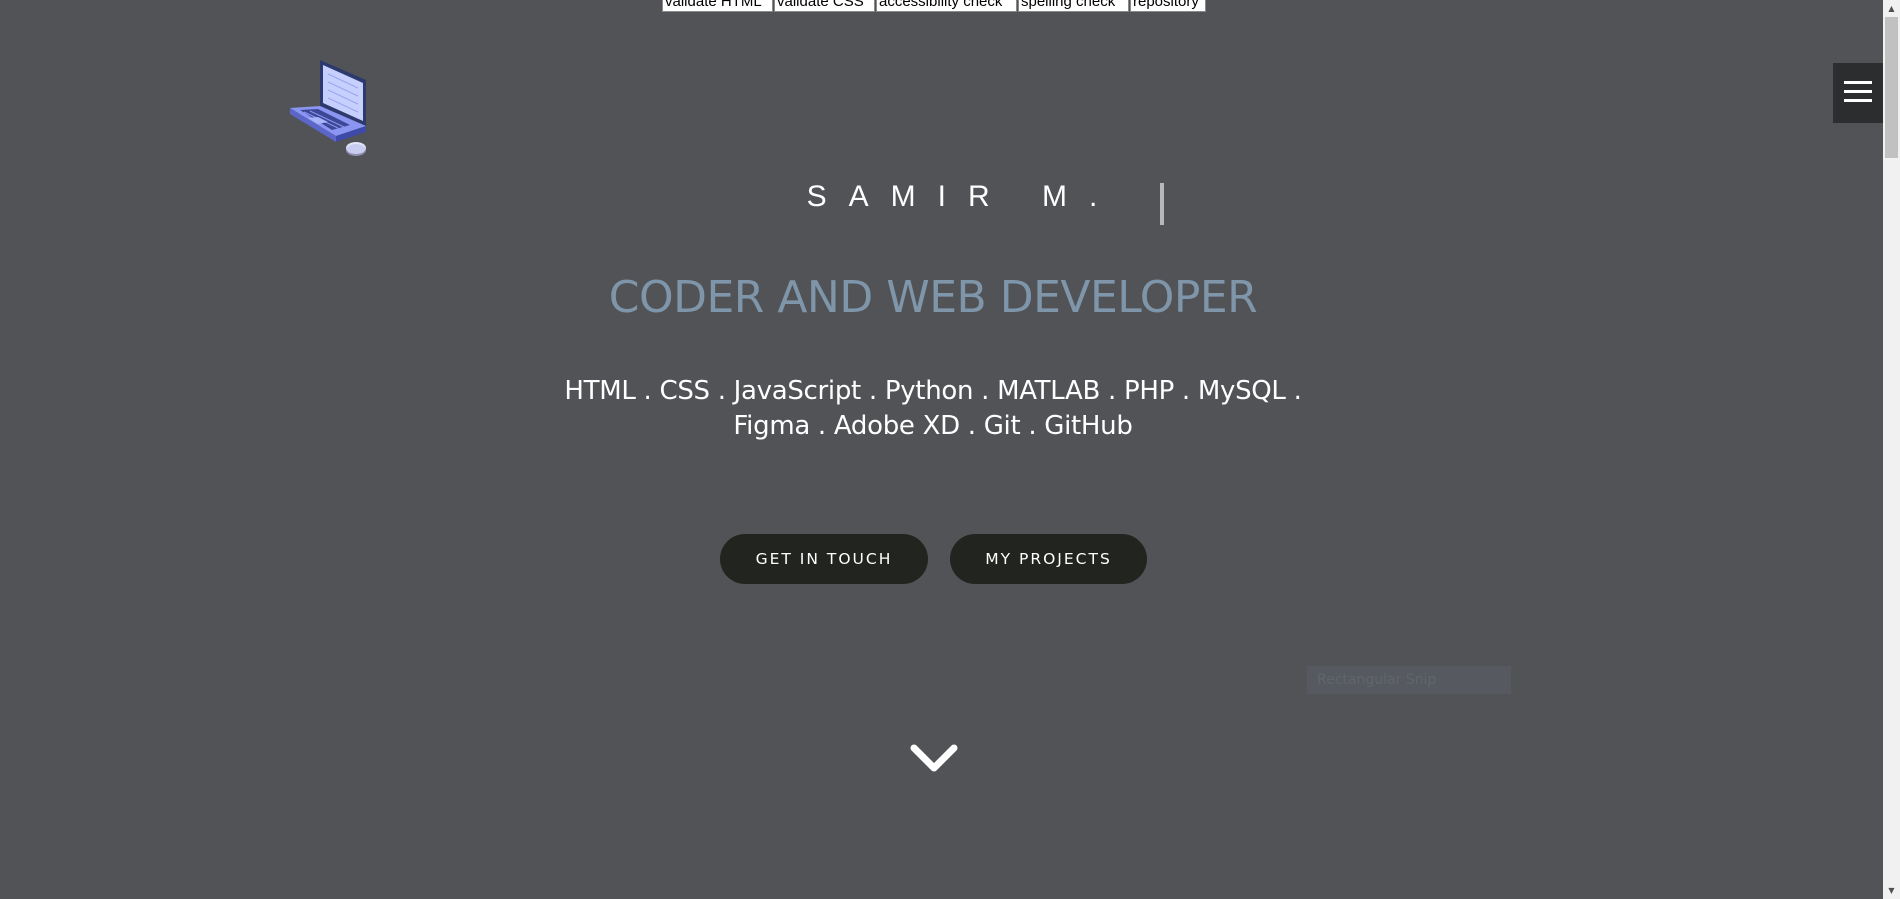  What do you see at coordinates (1409, 680) in the screenshot?
I see `snip-overlay: Rectangular Snip` at bounding box center [1409, 680].